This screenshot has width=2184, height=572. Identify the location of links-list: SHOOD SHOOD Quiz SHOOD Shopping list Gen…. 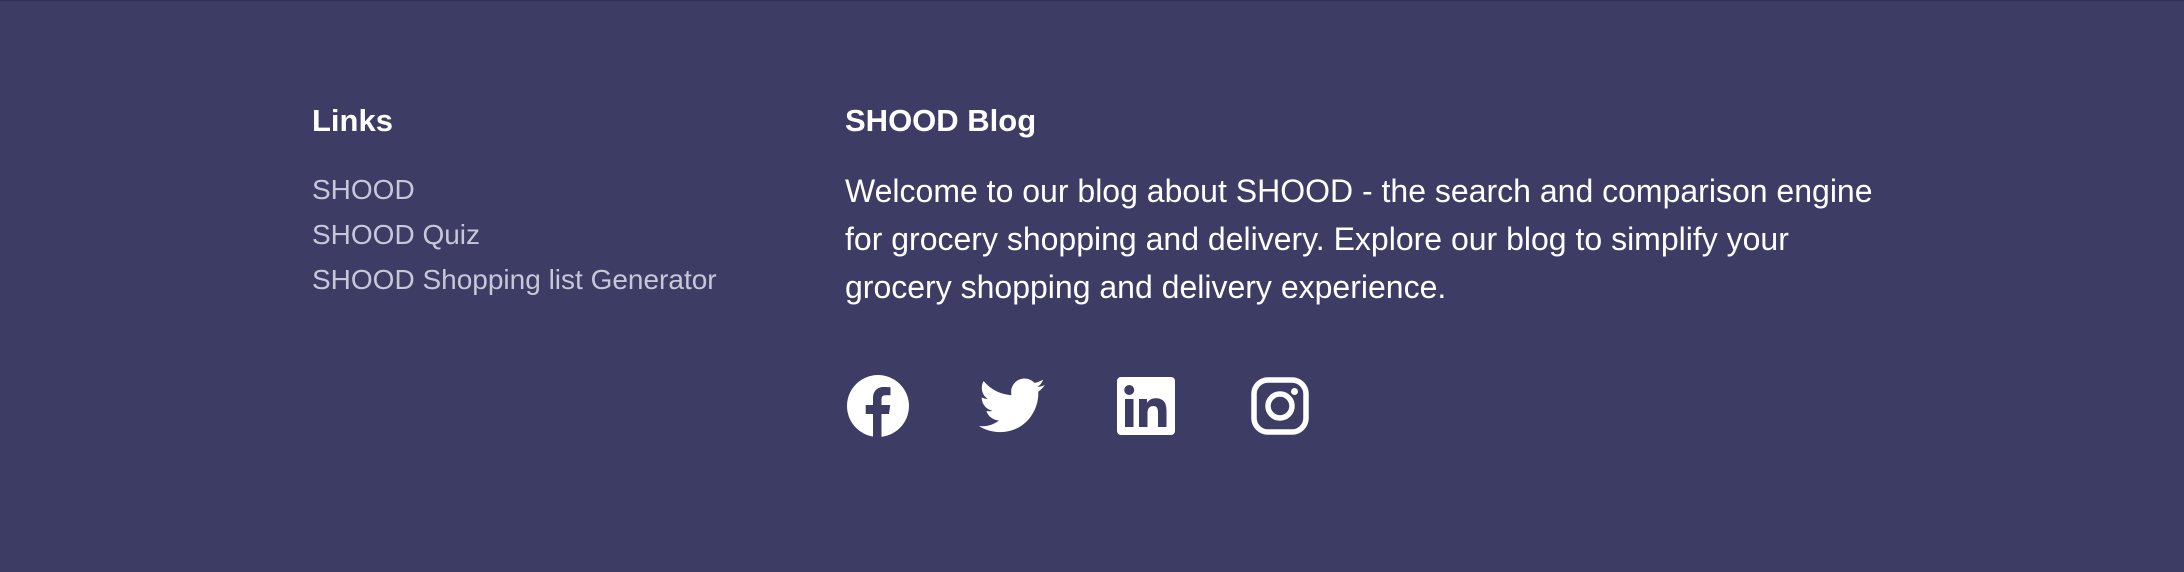
(542, 234).